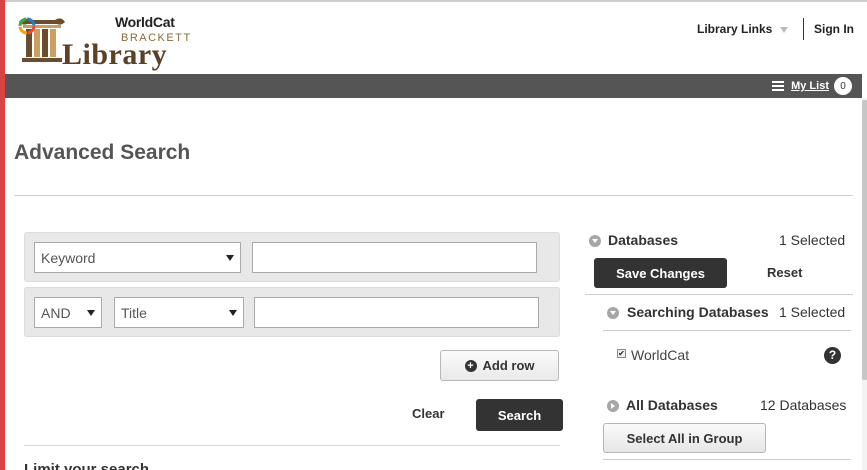 This screenshot has height=470, width=867. What do you see at coordinates (778, 86) in the screenshot?
I see `list-icon` at bounding box center [778, 86].